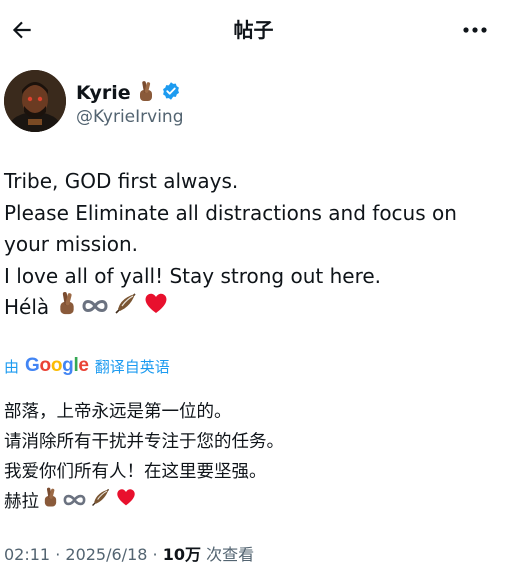 Image resolution: width=507 pixels, height=569 pixels. I want to click on avatar-image, so click(35, 101).